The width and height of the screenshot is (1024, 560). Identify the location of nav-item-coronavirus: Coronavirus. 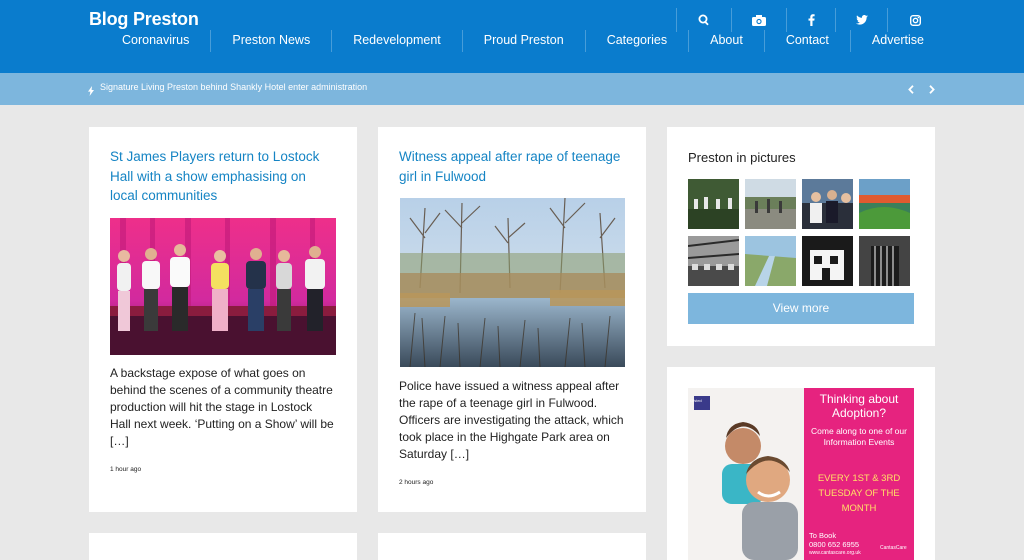
(156, 41).